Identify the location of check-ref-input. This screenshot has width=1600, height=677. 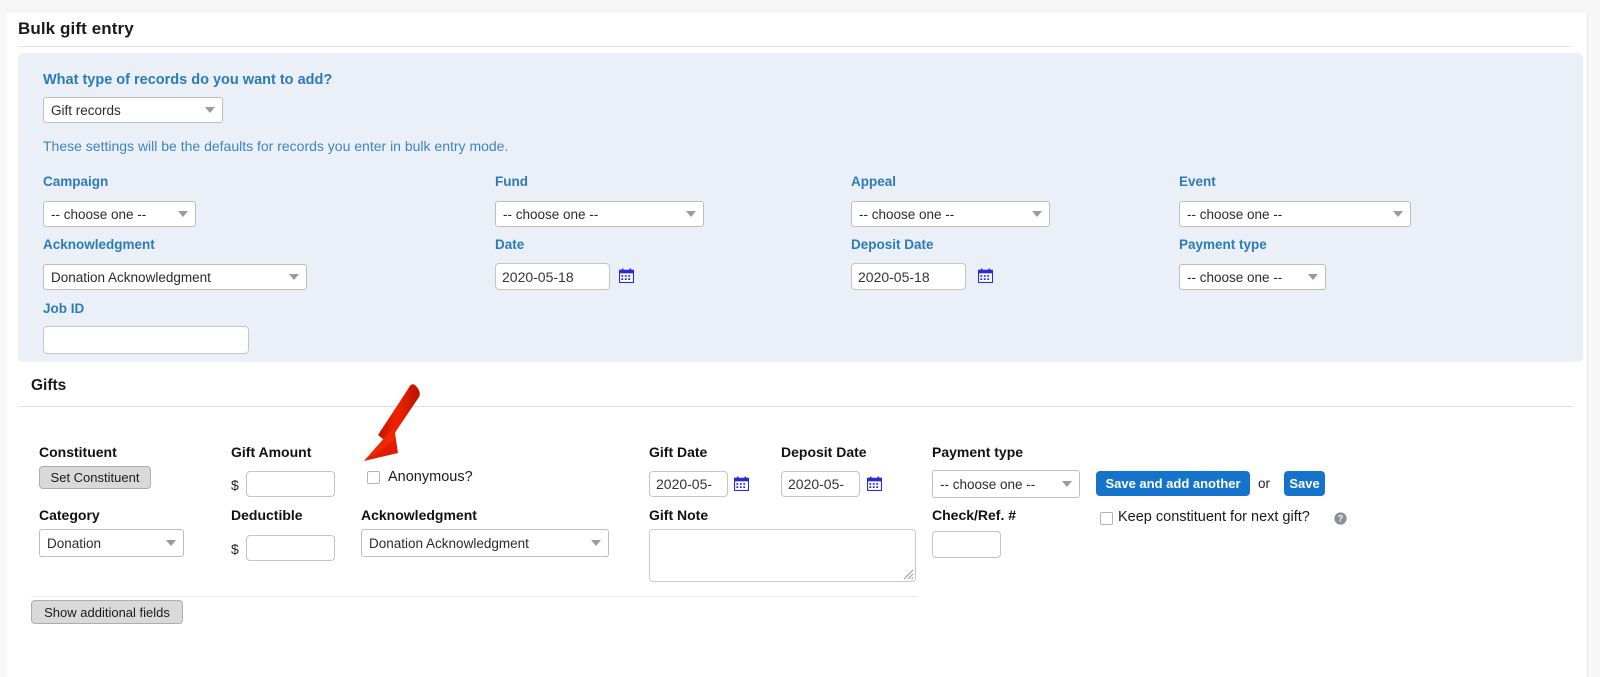
(966, 544).